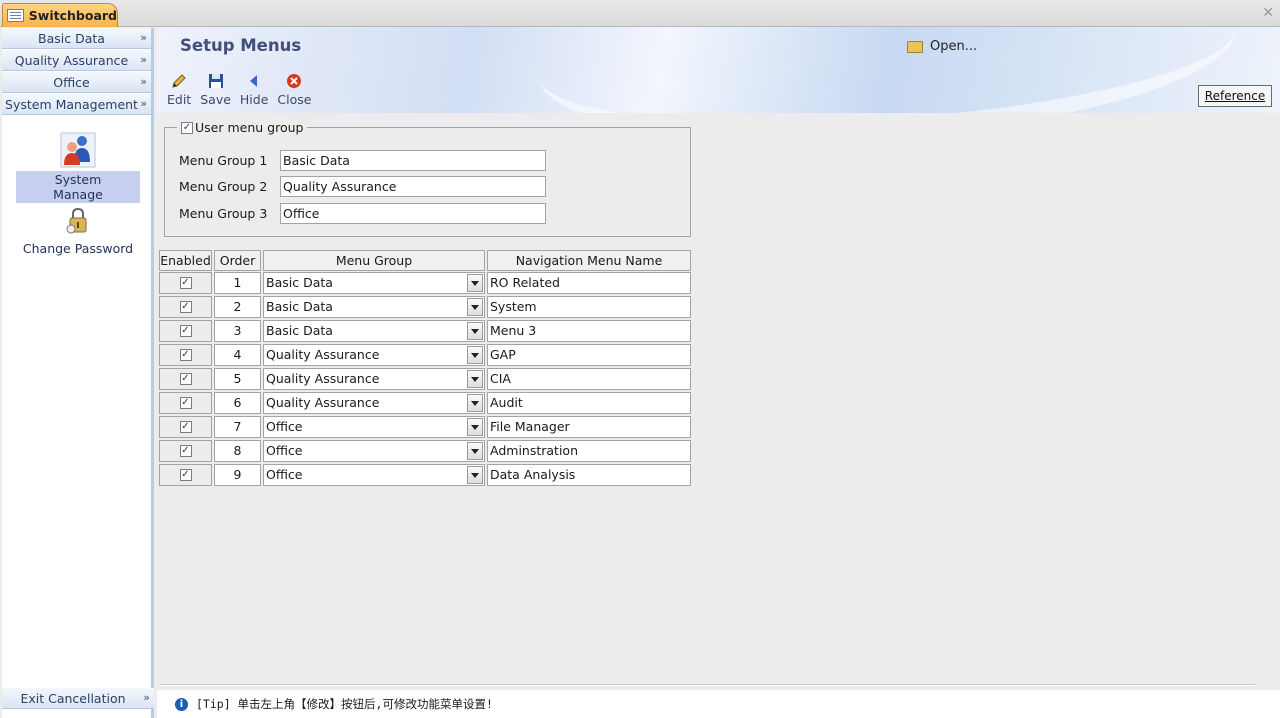  What do you see at coordinates (707, 685) in the screenshot?
I see `footer-divider` at bounding box center [707, 685].